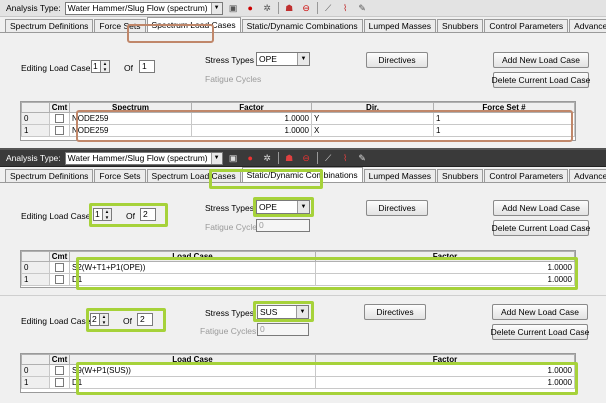  Describe the element at coordinates (95, 319) in the screenshot. I see `editing-load-case-value: 2` at that location.